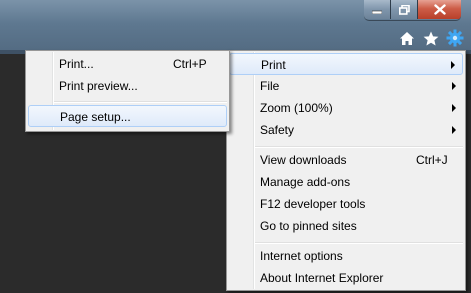 This screenshot has width=471, height=293. I want to click on menu-item-safety: Safety, so click(346, 130).